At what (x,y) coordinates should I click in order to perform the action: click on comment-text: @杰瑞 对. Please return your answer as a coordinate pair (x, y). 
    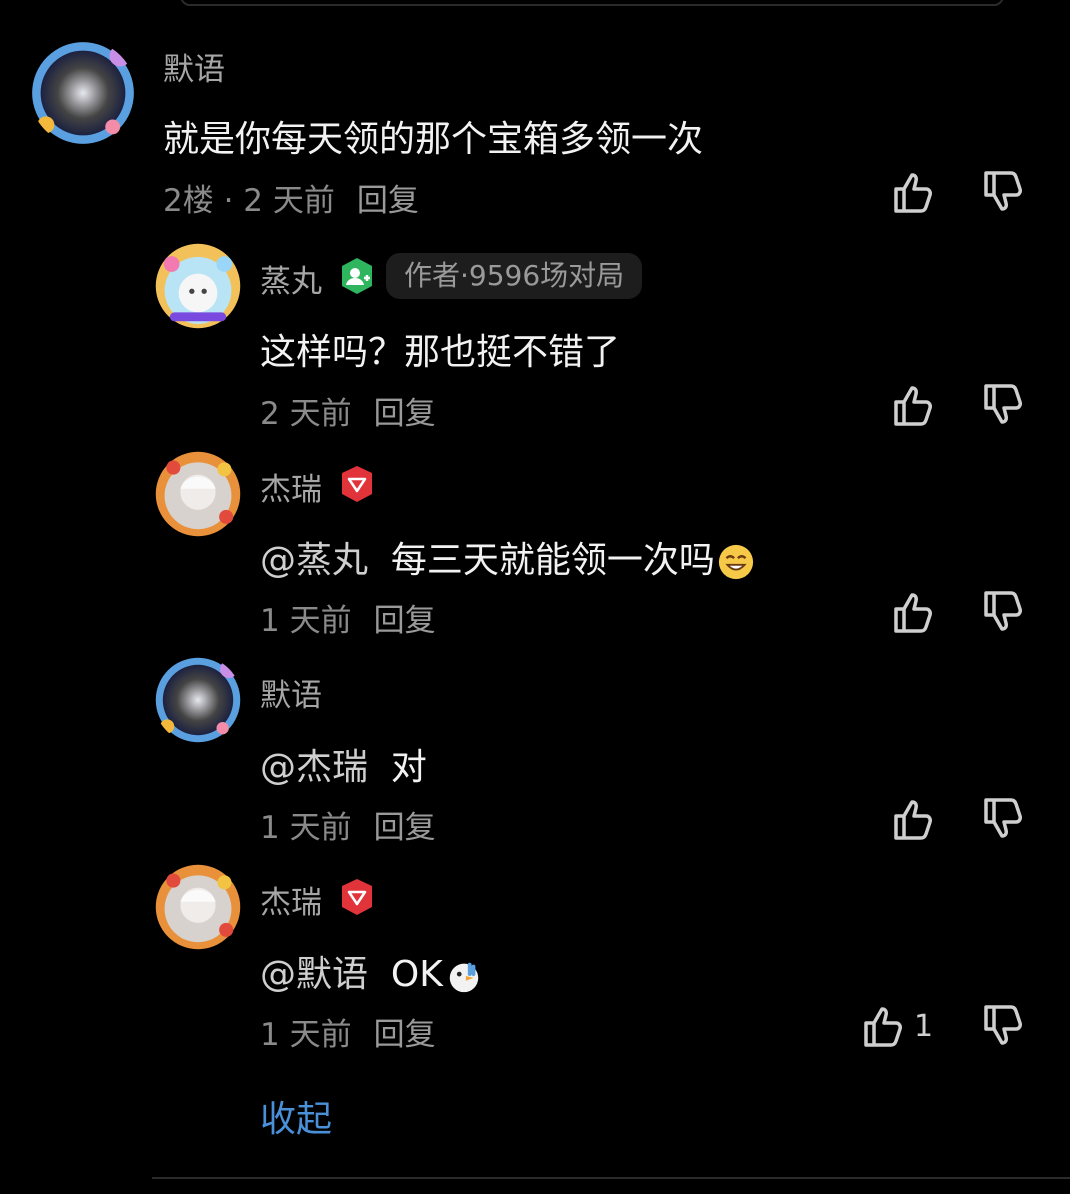
    Looking at the image, I should click on (343, 764).